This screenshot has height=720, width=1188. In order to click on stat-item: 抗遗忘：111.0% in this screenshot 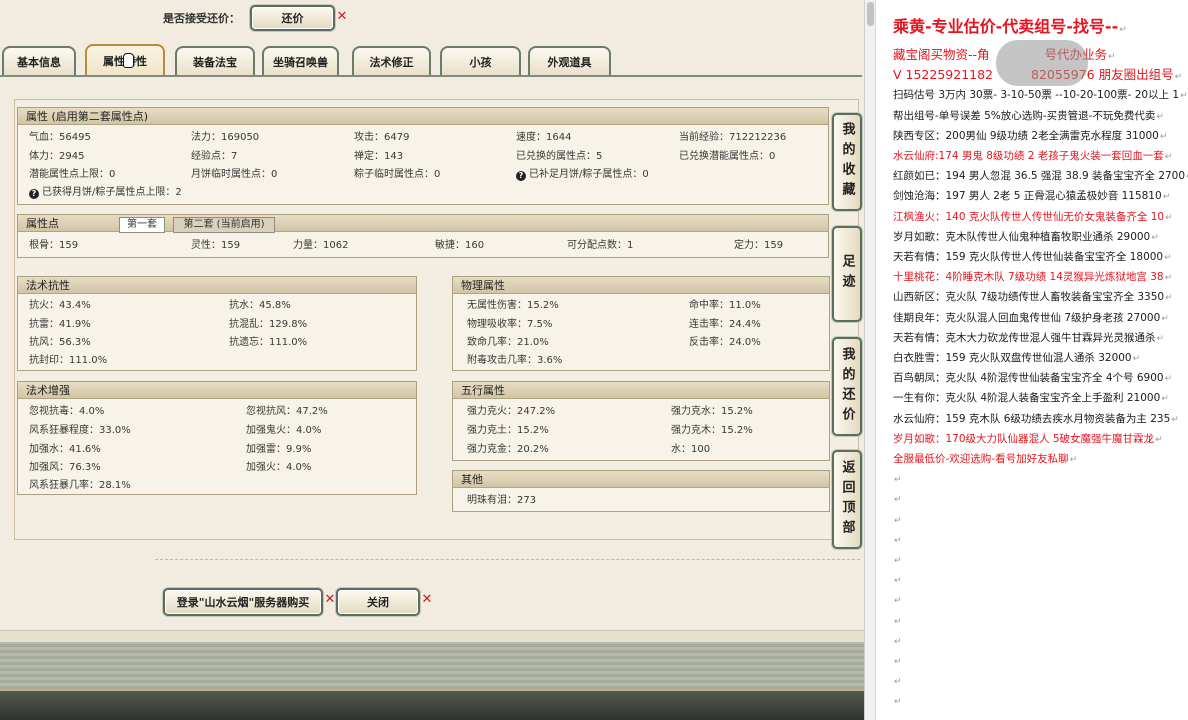, I will do `click(268, 342)`.